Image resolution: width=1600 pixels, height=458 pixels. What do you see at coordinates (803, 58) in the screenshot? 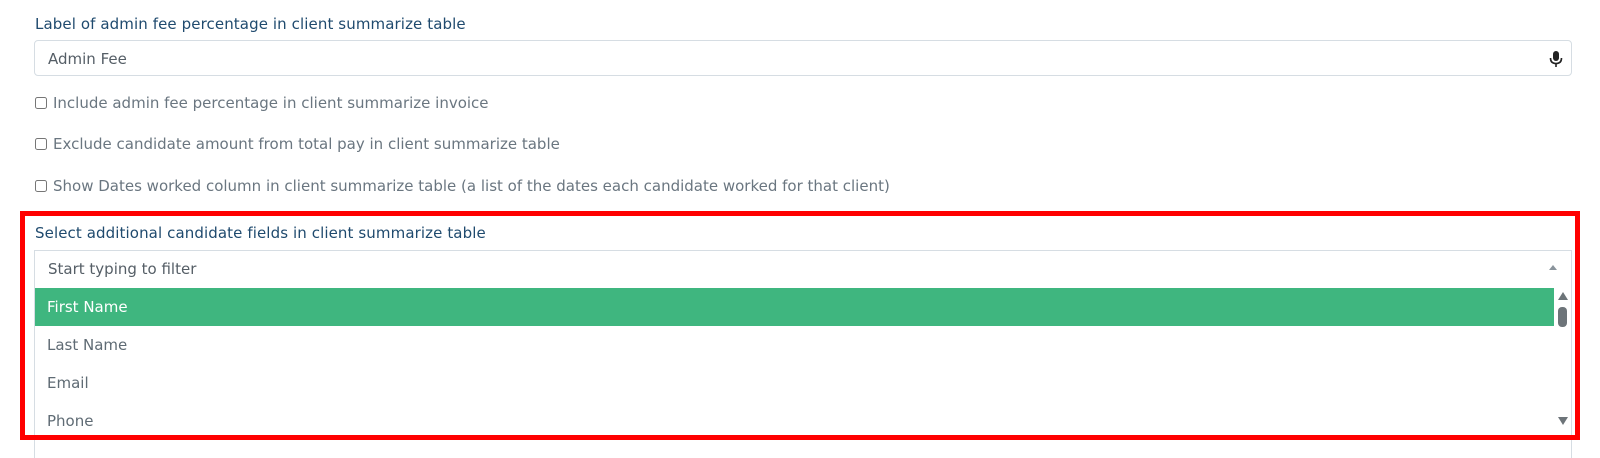
I see `admin-fee-input: Admin Fee` at bounding box center [803, 58].